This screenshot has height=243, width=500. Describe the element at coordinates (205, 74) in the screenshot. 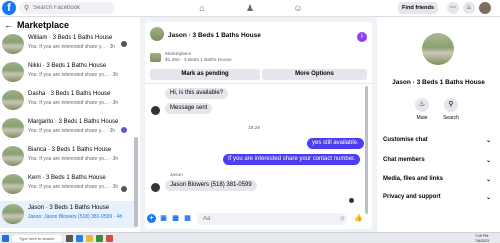

I see `mark-as-pending-button: Mark as pending` at that location.